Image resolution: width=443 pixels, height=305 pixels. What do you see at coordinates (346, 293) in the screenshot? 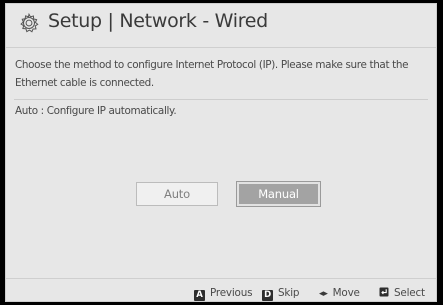
I see `hint-move-label: Move` at bounding box center [346, 293].